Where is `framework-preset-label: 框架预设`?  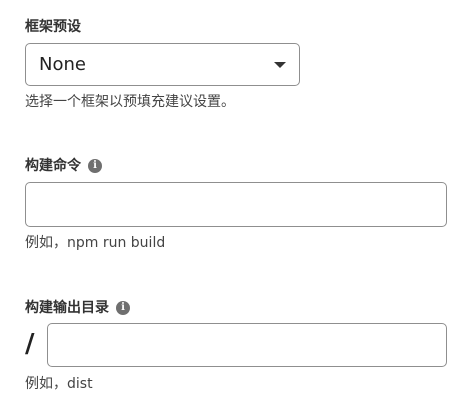
framework-preset-label: 框架预设 is located at coordinates (53, 27).